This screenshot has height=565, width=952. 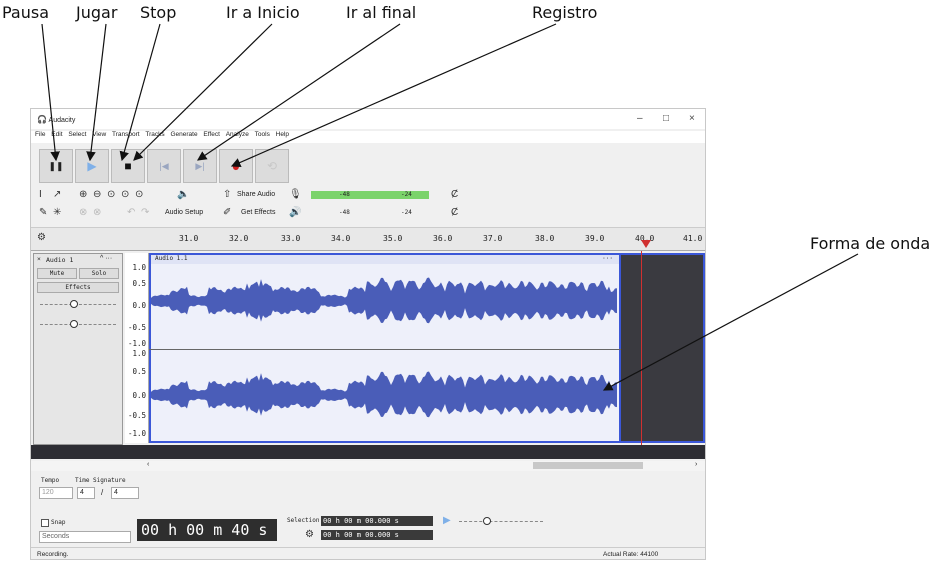 I want to click on clip-menu-icon: ···, so click(x=607, y=258).